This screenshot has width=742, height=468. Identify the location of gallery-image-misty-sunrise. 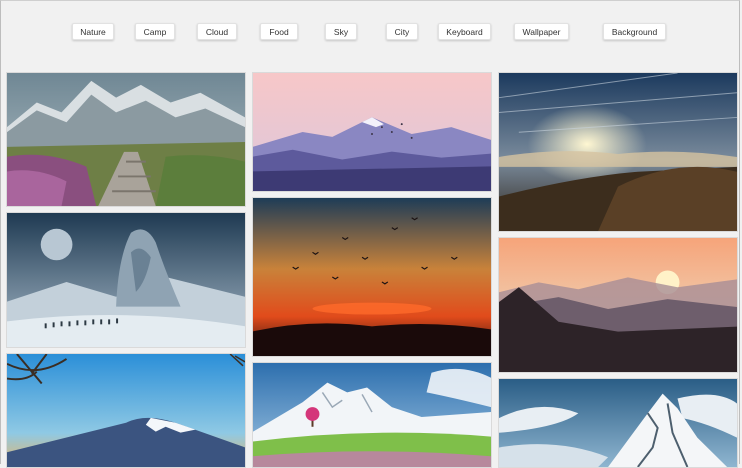
(618, 305).